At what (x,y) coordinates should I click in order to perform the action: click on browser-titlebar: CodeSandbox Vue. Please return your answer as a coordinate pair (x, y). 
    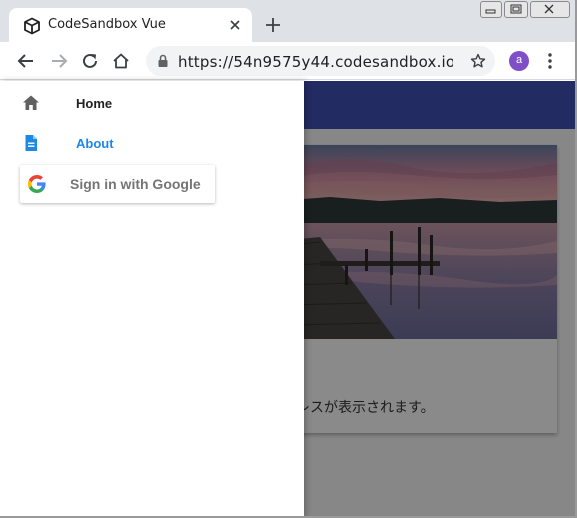
    Looking at the image, I should click on (288, 21).